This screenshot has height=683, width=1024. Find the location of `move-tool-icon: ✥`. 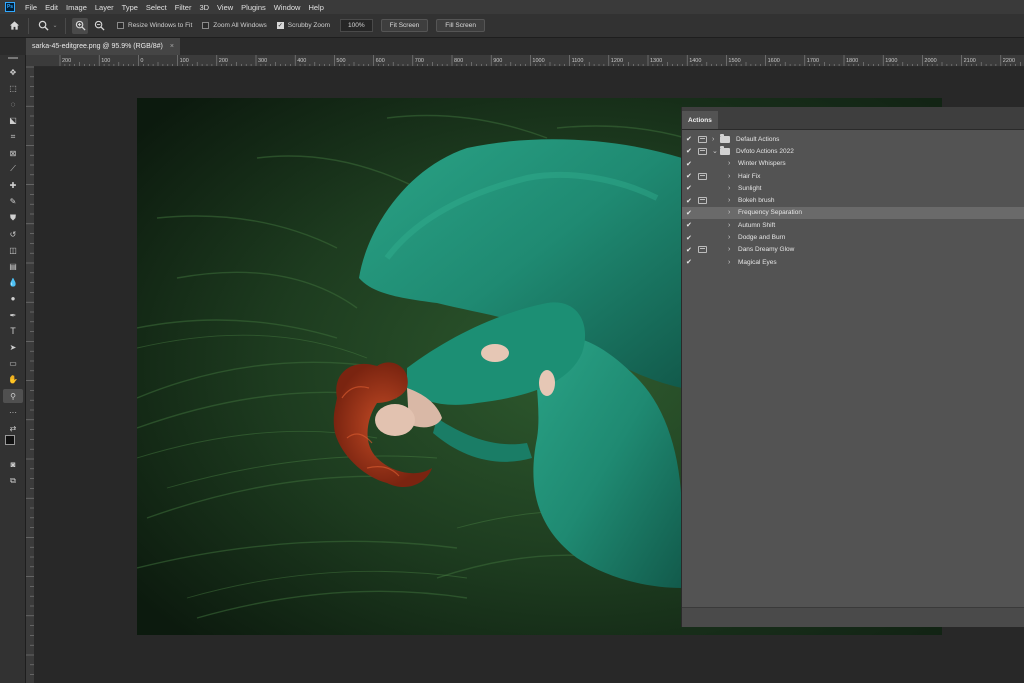

move-tool-icon: ✥ is located at coordinates (13, 72).